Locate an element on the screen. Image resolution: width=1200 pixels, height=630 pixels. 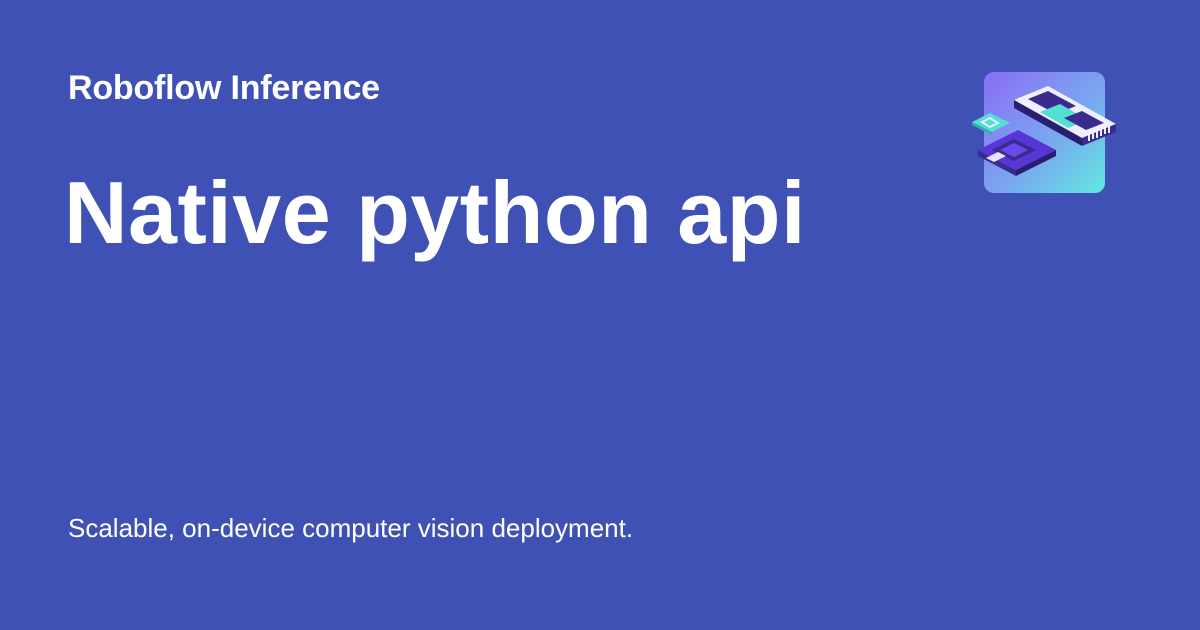
logo is located at coordinates (1044, 132).